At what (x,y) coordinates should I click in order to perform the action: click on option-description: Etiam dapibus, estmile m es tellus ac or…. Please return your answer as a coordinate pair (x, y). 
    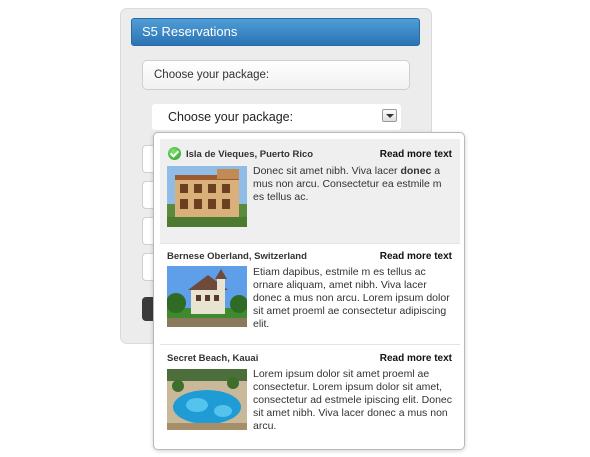
    Looking at the image, I should click on (351, 298).